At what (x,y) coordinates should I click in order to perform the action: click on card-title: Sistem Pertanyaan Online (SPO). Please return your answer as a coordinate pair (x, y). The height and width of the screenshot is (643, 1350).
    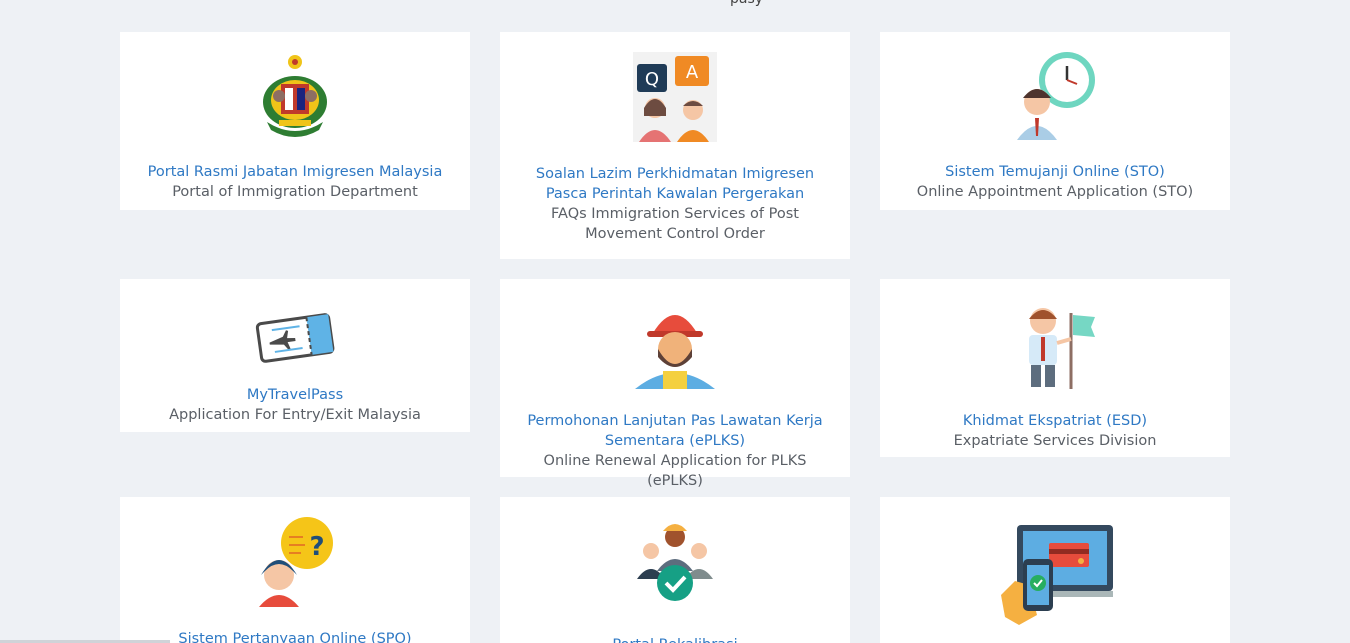
    Looking at the image, I should click on (295, 636).